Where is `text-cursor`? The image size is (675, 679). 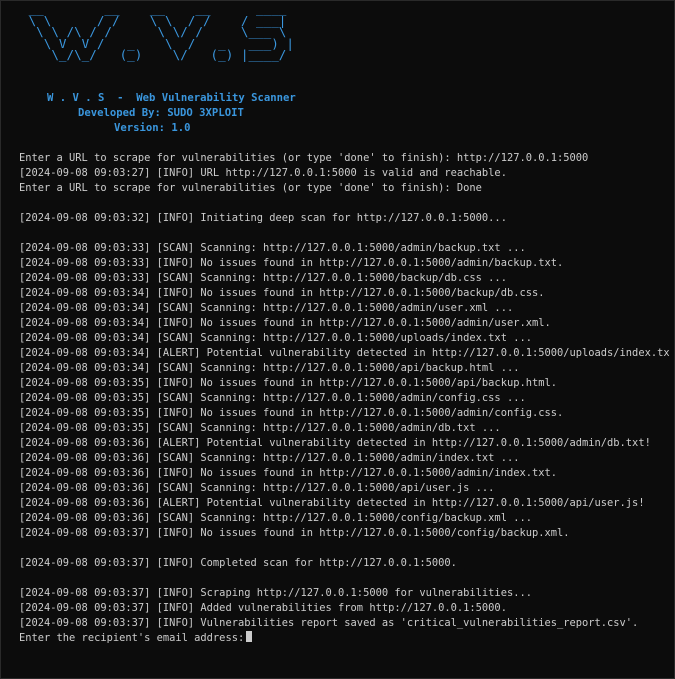 text-cursor is located at coordinates (249, 636).